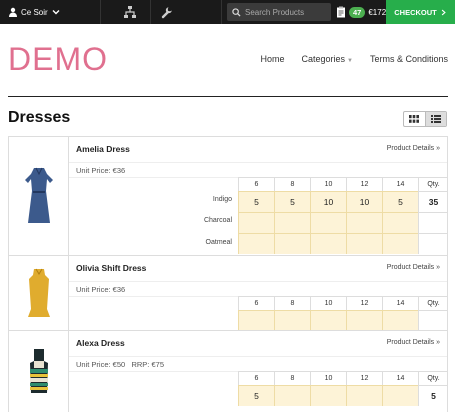 This screenshot has height=412, width=455. Describe the element at coordinates (228, 96) in the screenshot. I see `header-divider` at that location.